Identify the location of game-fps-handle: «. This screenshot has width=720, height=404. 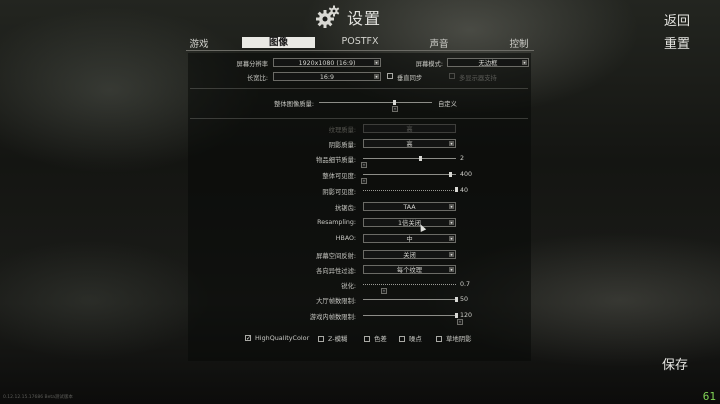
(460, 322).